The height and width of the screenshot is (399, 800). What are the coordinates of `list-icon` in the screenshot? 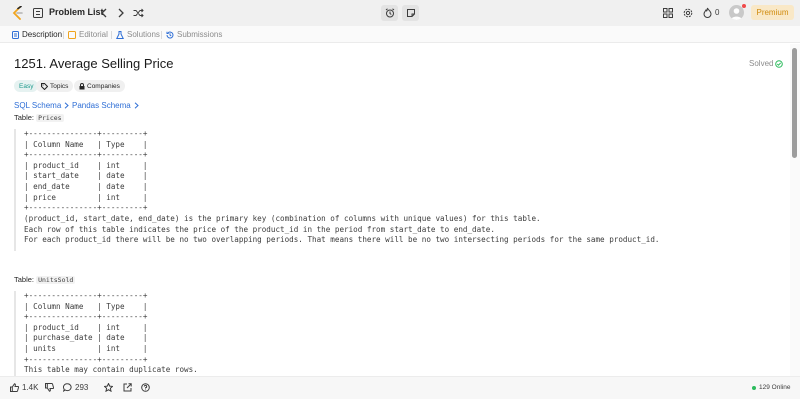 It's located at (38, 13).